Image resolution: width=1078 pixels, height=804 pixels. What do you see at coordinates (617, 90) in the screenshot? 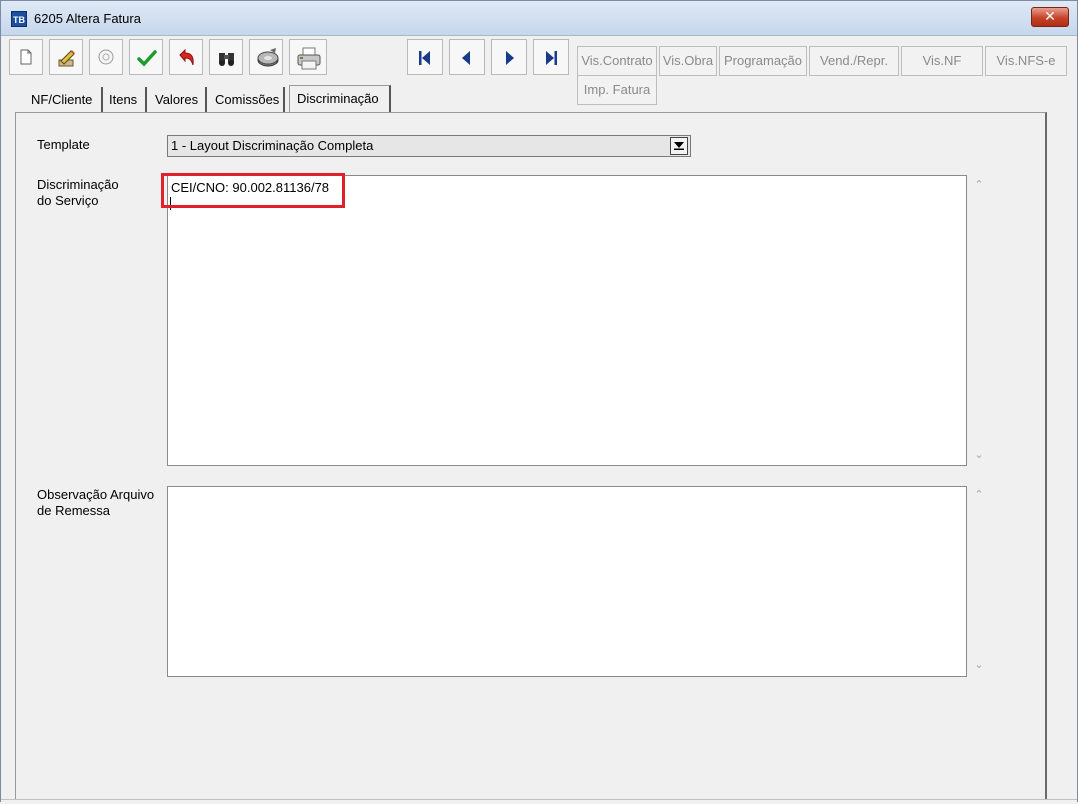
I see `imp-fatura-button: Imp. Fatura` at bounding box center [617, 90].